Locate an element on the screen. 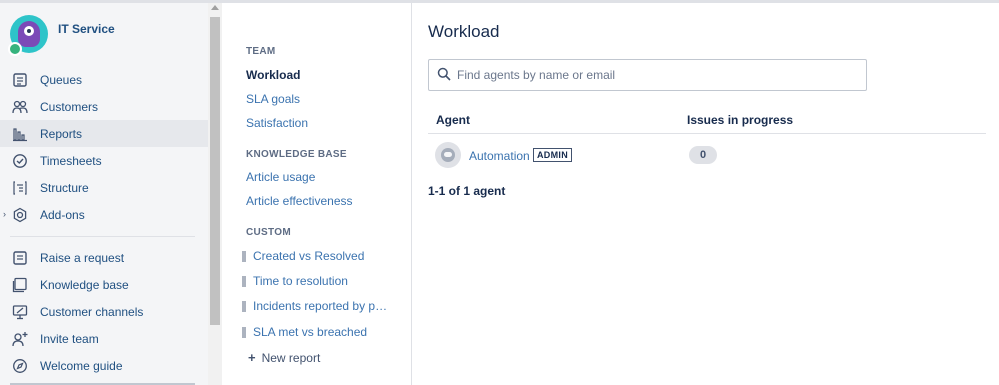 The width and height of the screenshot is (999, 385). addons-icon is located at coordinates (20, 215).